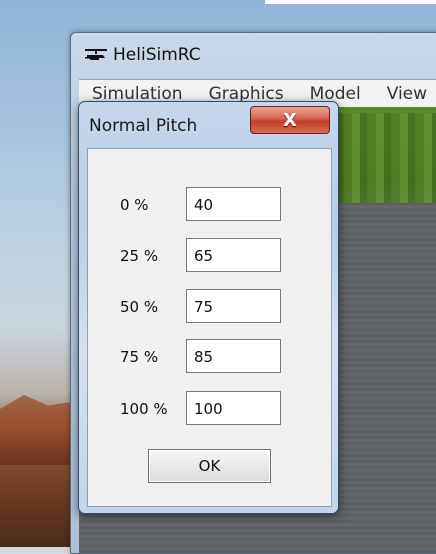 The image size is (436, 554). I want to click on ok-button: OK, so click(209, 466).